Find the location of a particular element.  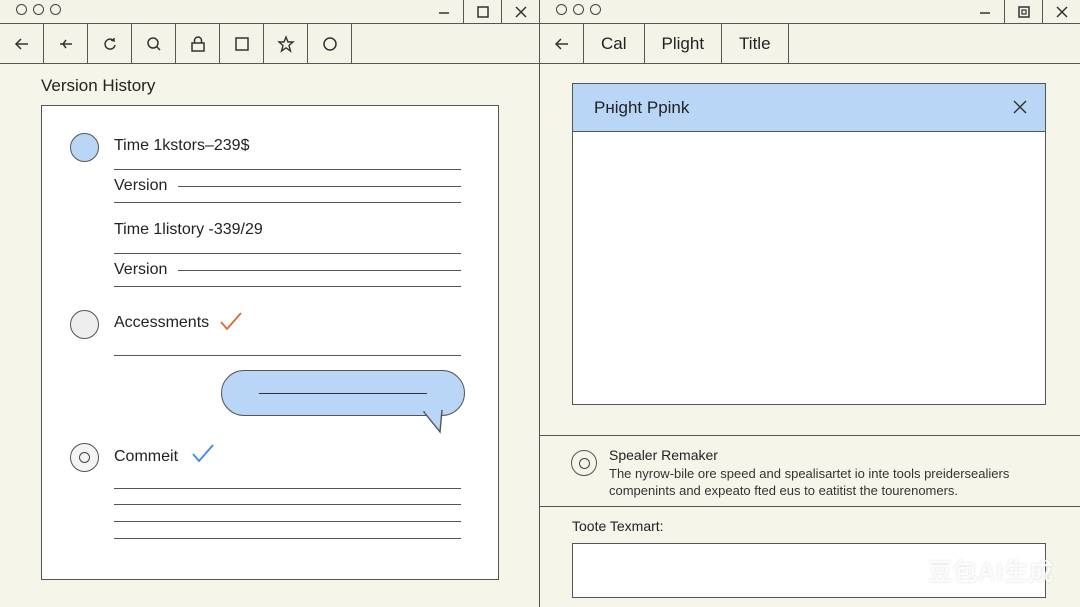

maximize-icon is located at coordinates (482, 11).